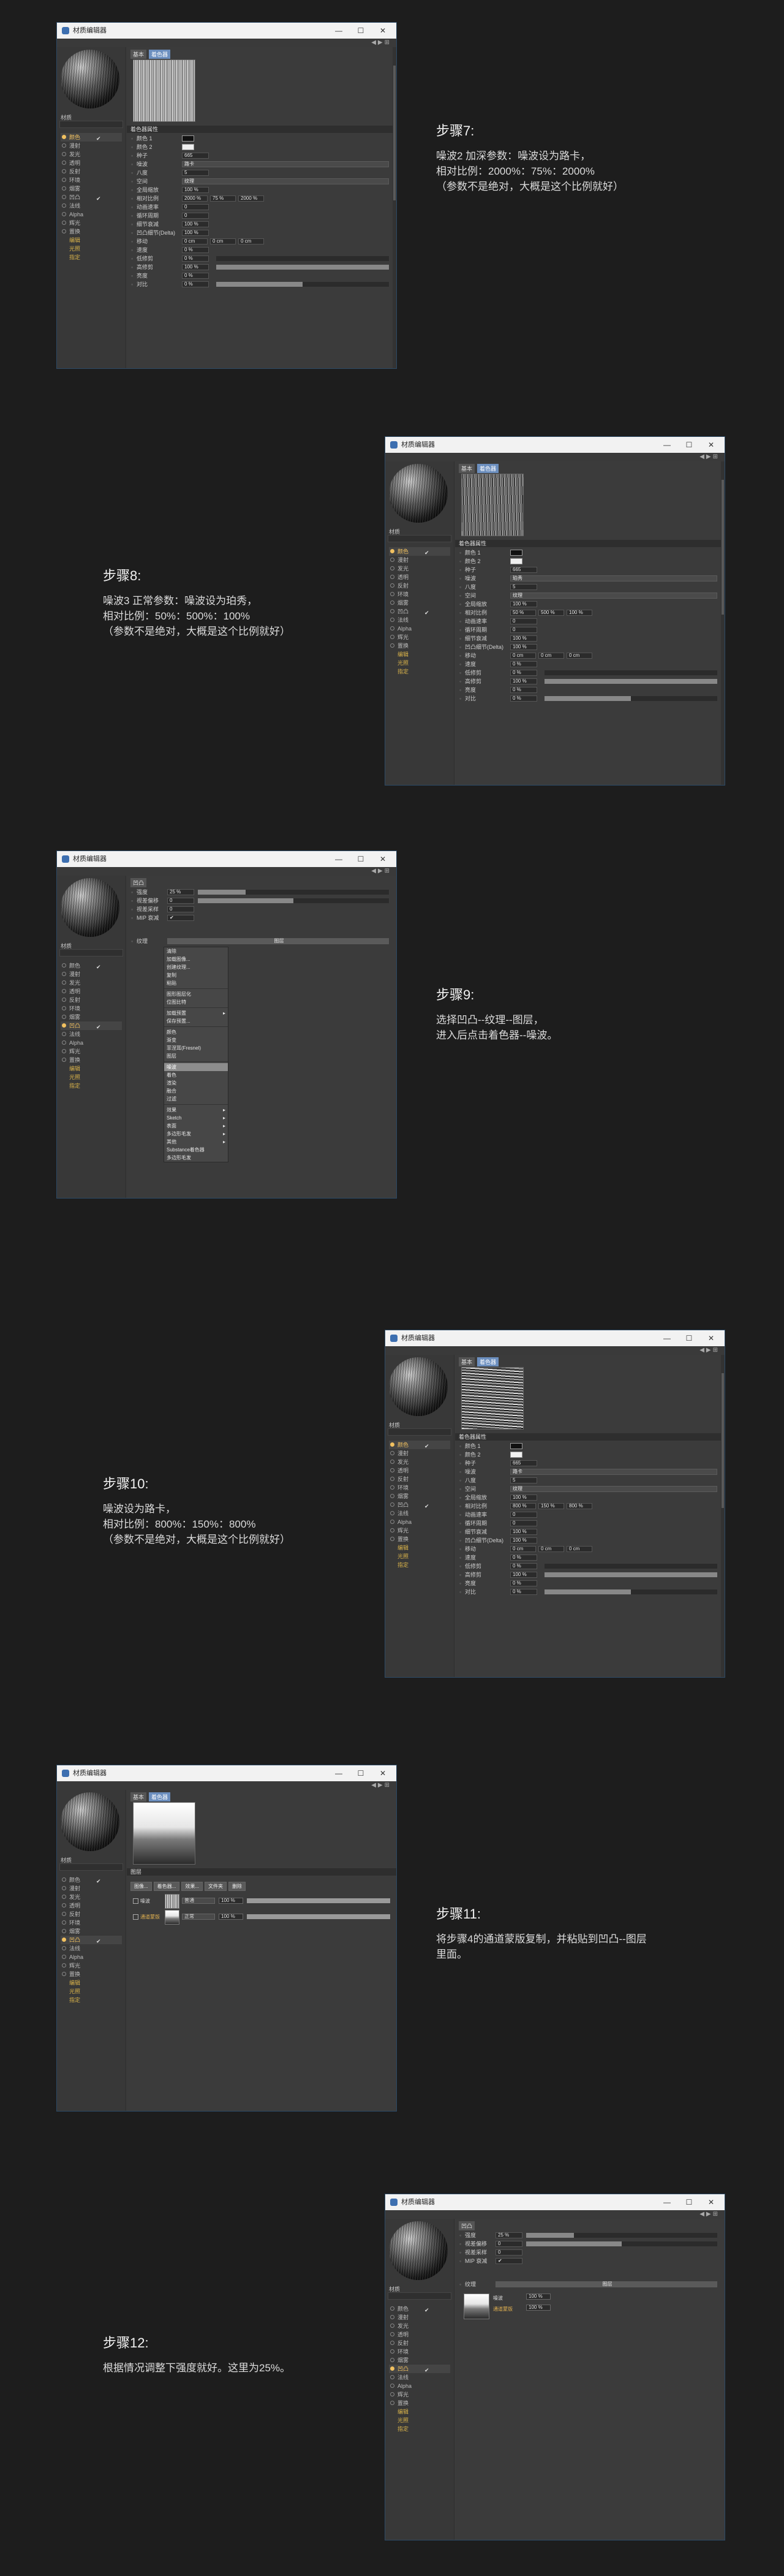  What do you see at coordinates (361, 1773) in the screenshot?
I see `maximize-button: ☐` at bounding box center [361, 1773].